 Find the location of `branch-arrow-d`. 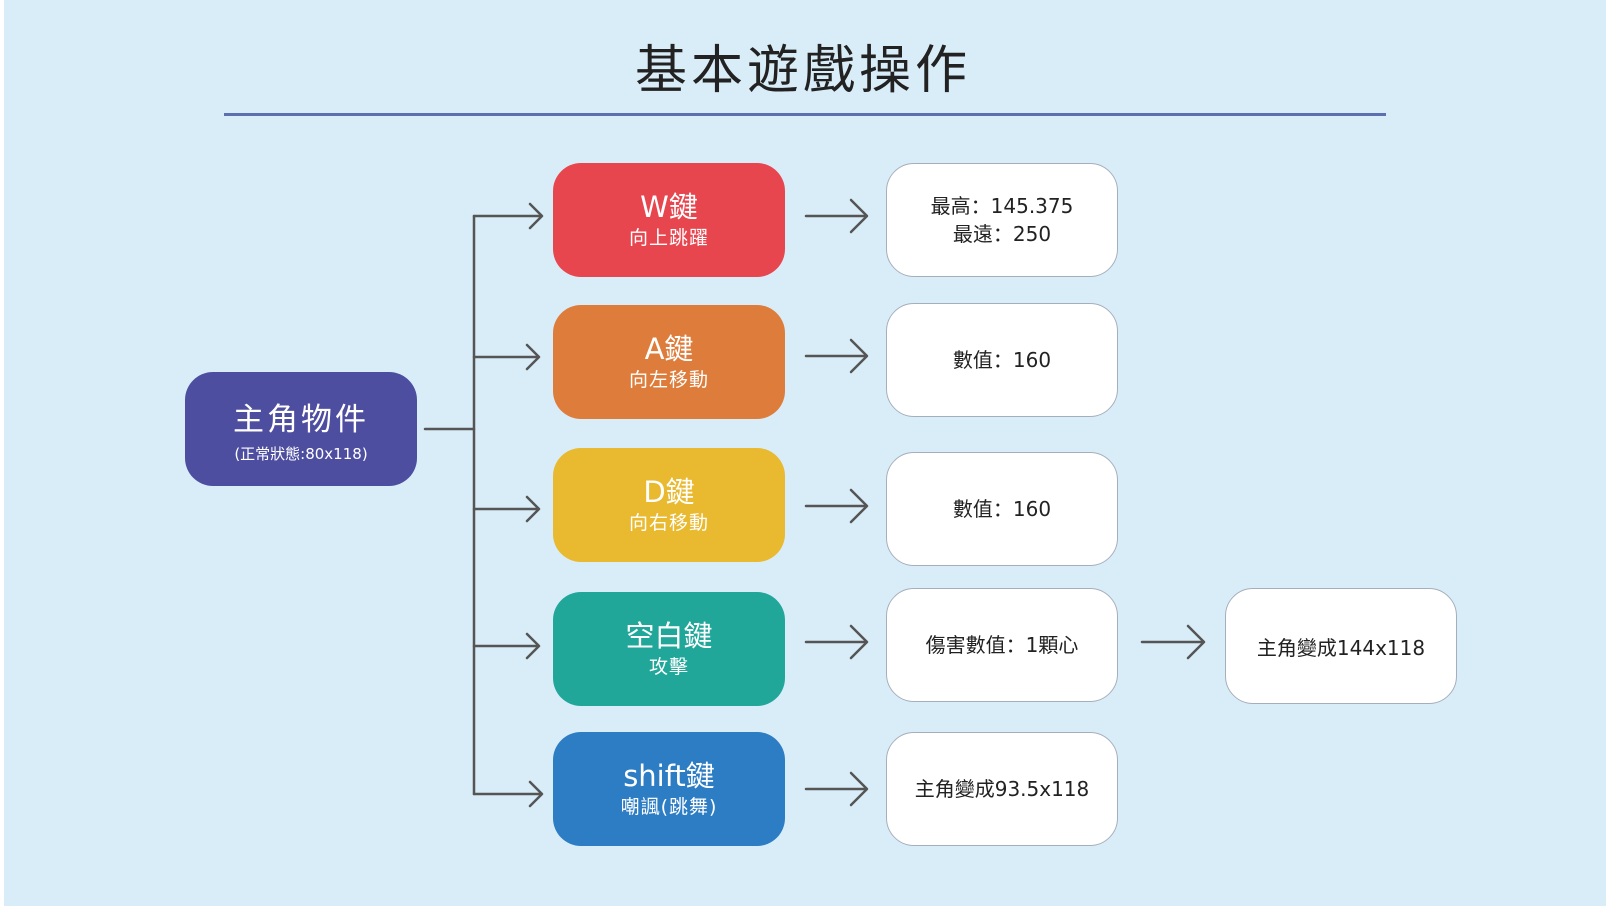

branch-arrow-d is located at coordinates (506, 509).